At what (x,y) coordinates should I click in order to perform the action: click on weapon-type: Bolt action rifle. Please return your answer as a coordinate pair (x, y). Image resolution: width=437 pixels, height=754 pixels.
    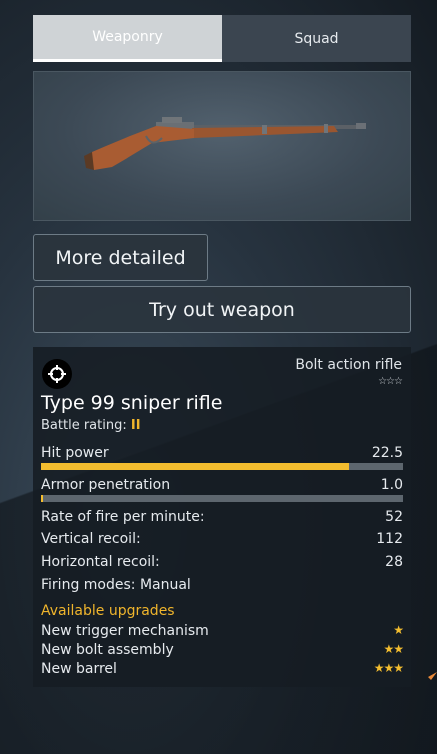
    Looking at the image, I should click on (348, 365).